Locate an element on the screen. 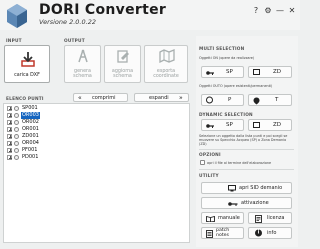 The height and width of the screenshot is (249, 320). notes-icon is located at coordinates (209, 234).